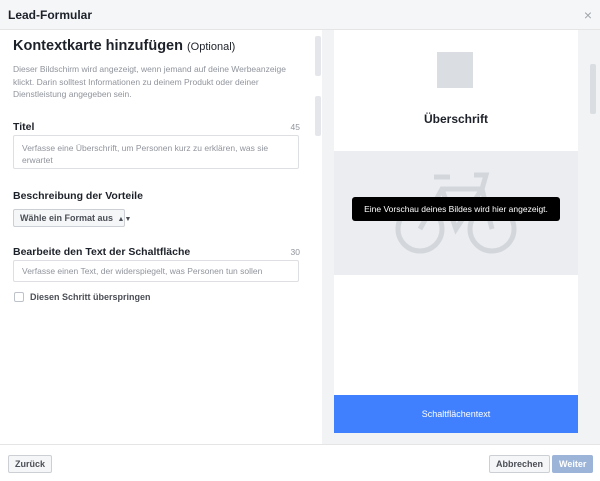  Describe the element at coordinates (520, 464) in the screenshot. I see `cancel-button: Abbrechen` at that location.